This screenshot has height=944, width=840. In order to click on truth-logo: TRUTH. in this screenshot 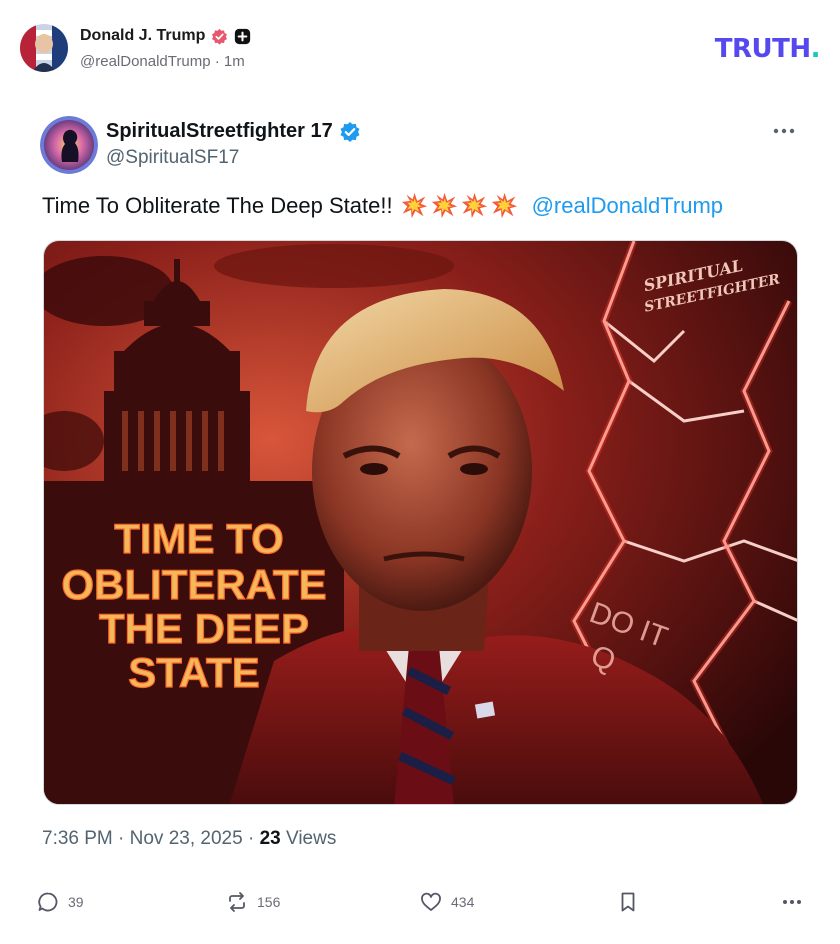, I will do `click(767, 49)`.